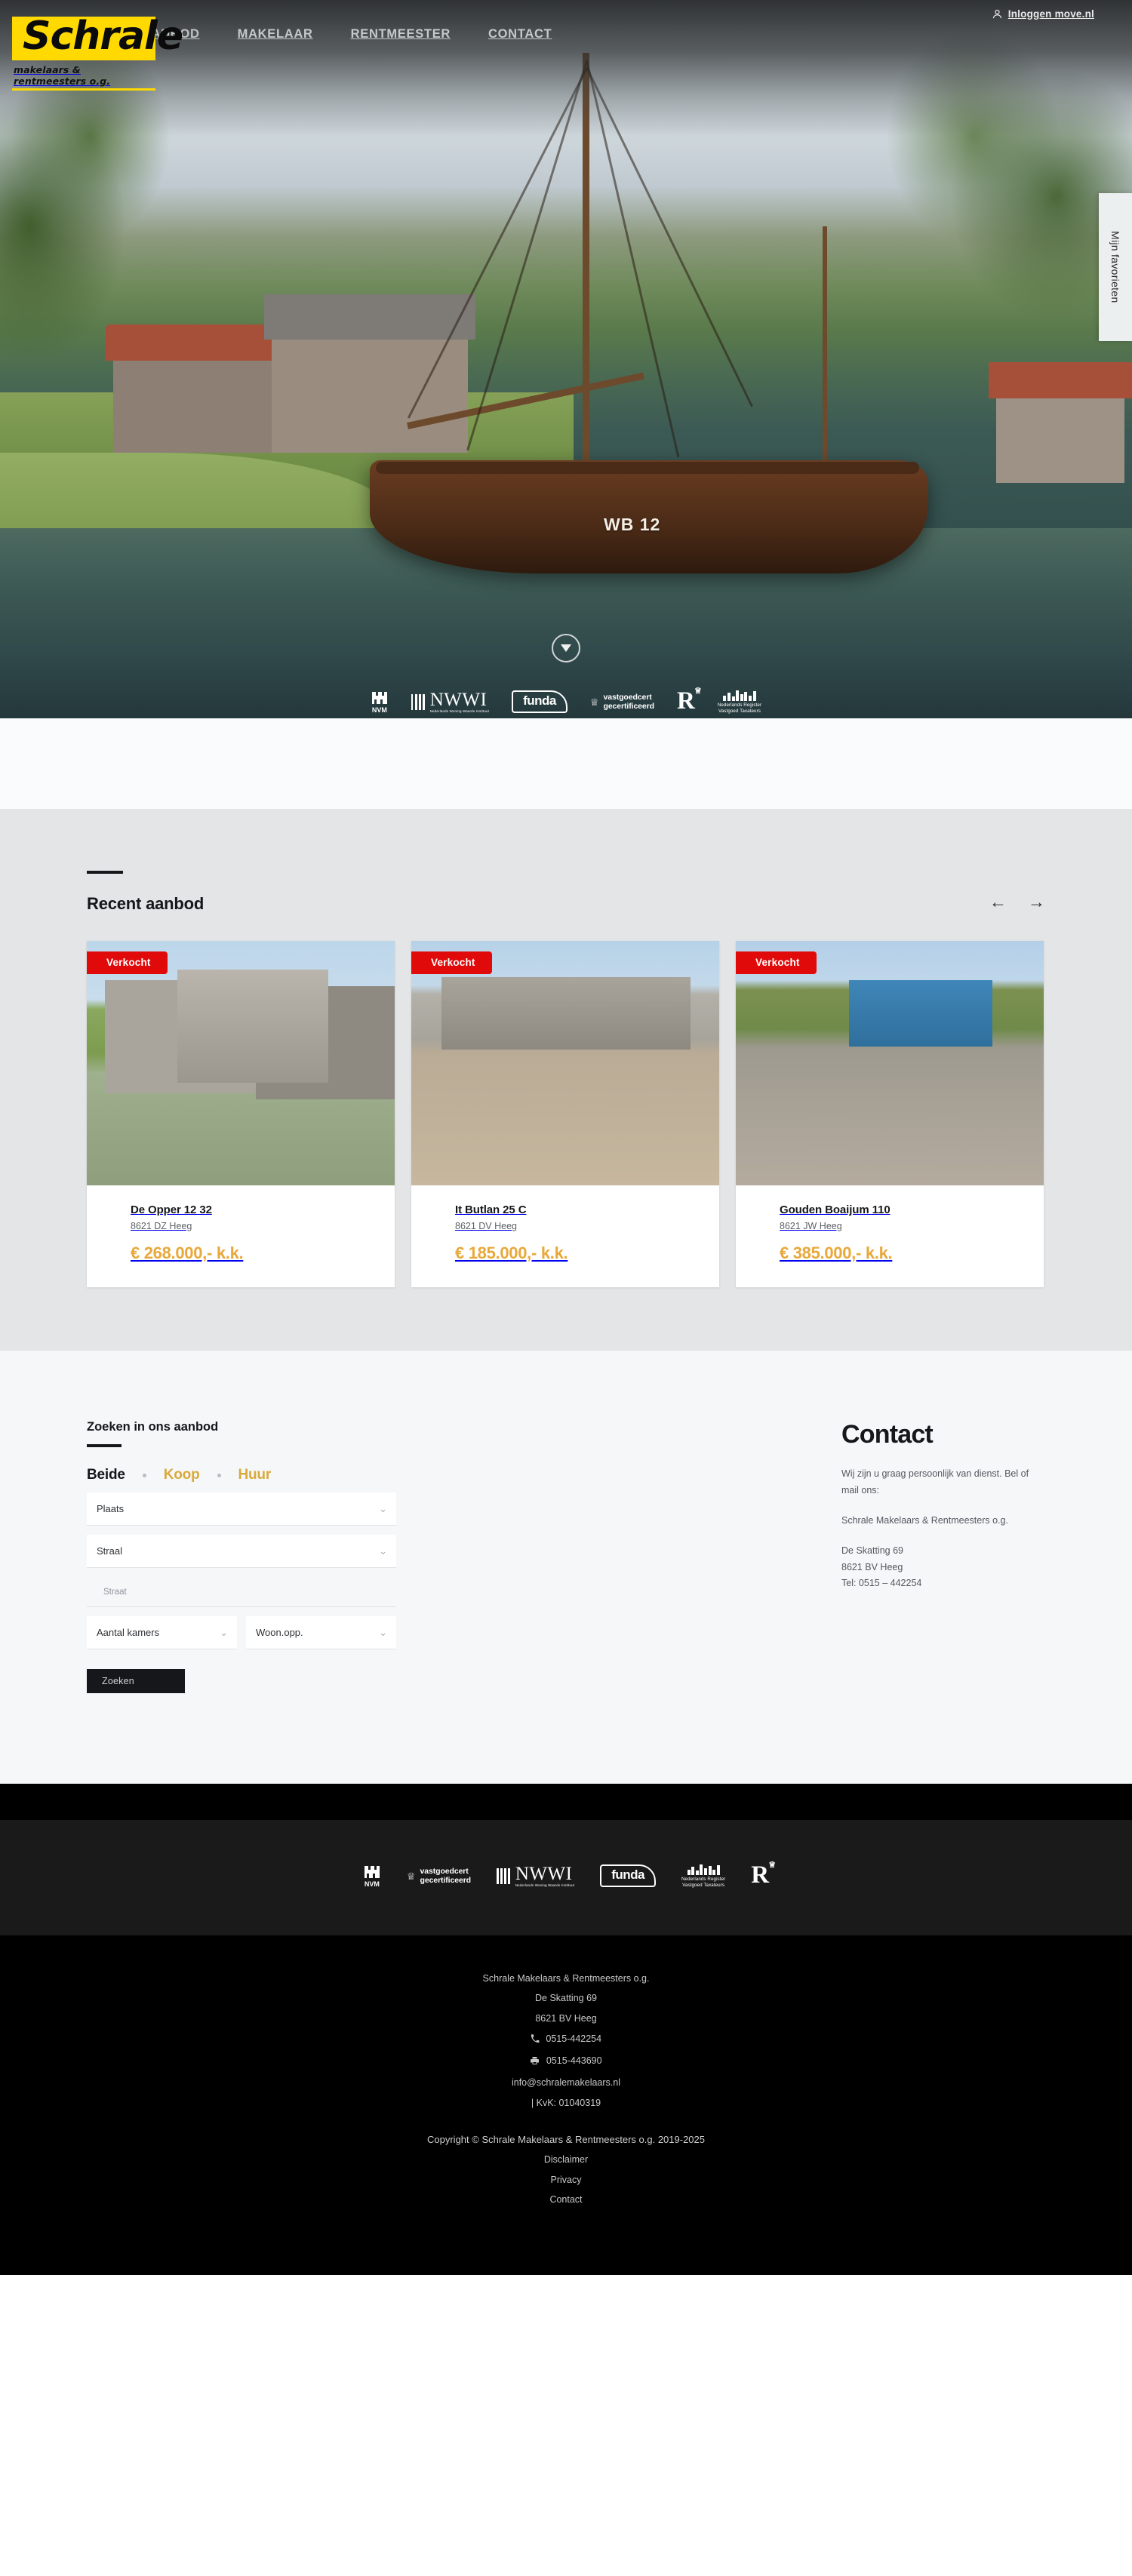 This screenshot has height=2576, width=1132. Describe the element at coordinates (380, 702) in the screenshot. I see `nvm-logo: NVM` at that location.